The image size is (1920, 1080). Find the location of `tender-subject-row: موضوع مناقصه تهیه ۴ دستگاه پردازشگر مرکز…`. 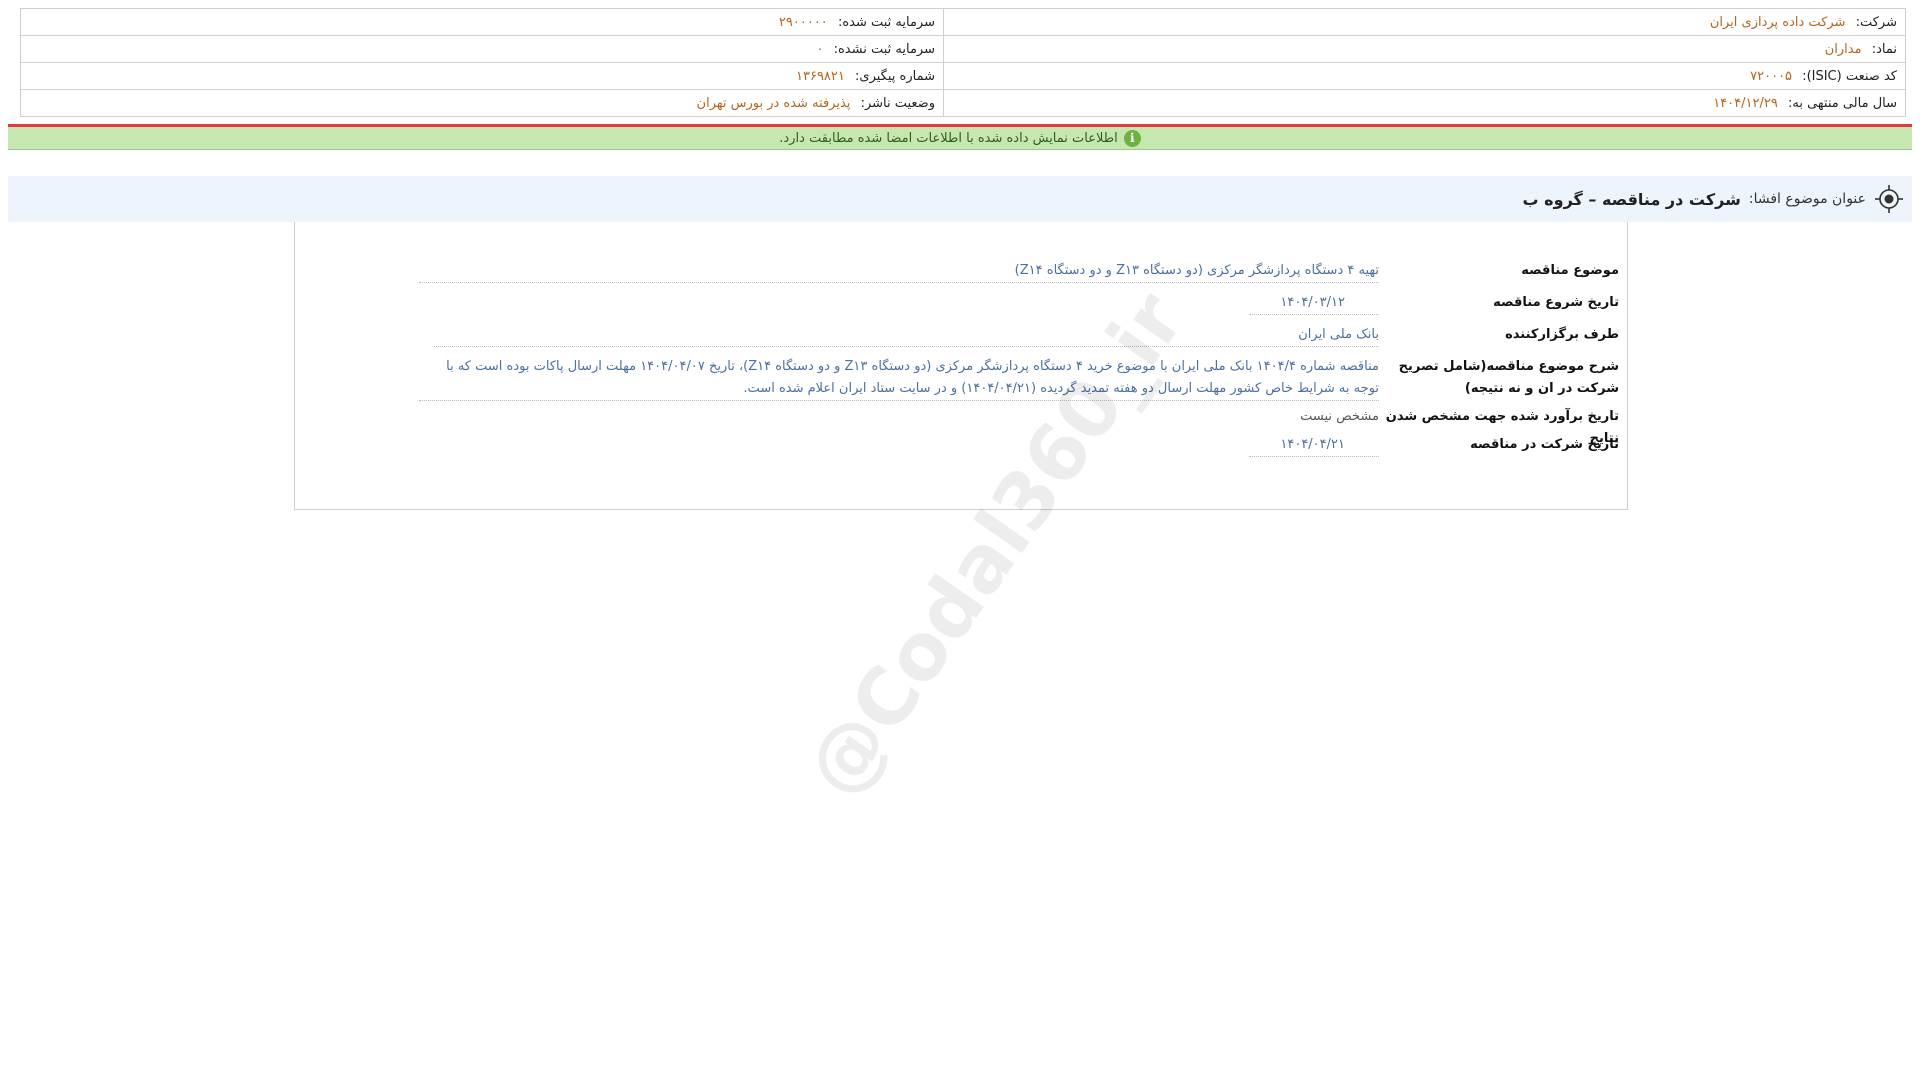

tender-subject-row: موضوع مناقصه تهیه ۴ دستگاه پردازشگر مرکز… is located at coordinates (1019, 271).